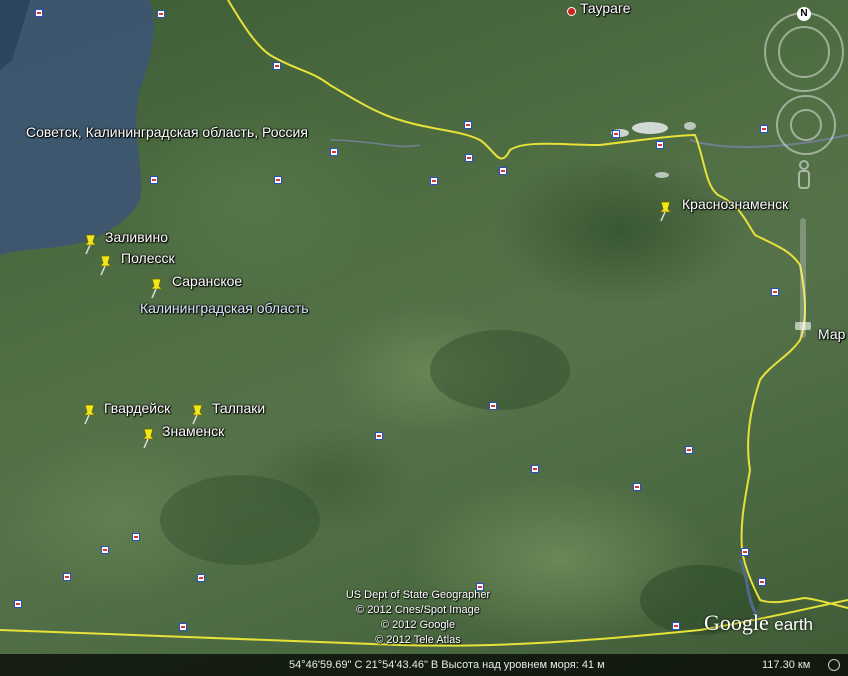  What do you see at coordinates (148, 258) in the screenshot?
I see `placemark-label: Полесск` at bounding box center [148, 258].